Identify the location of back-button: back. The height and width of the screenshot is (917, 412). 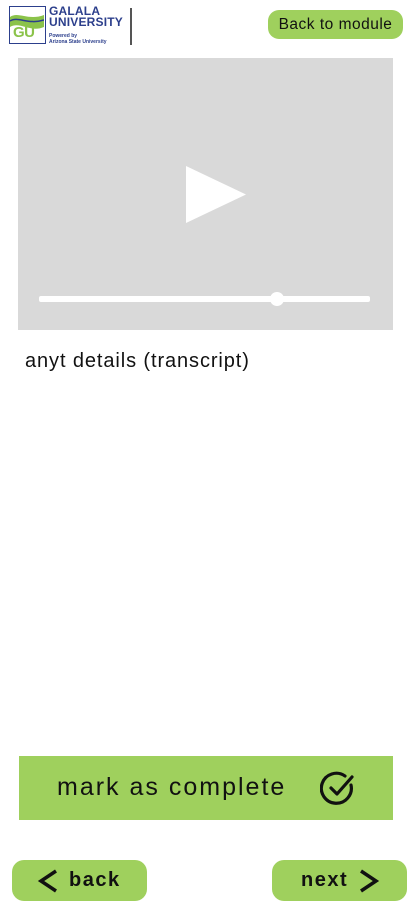
(79, 880).